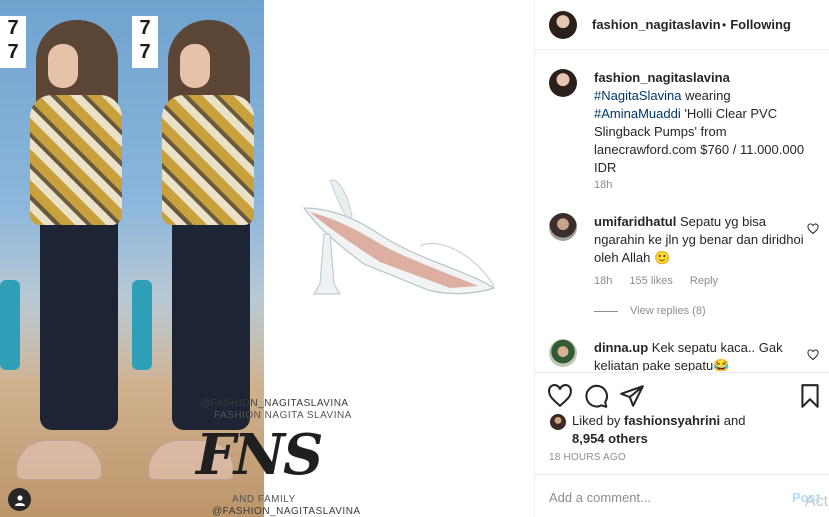 This screenshot has width=829, height=517. I want to click on share-icon, so click(632, 396).